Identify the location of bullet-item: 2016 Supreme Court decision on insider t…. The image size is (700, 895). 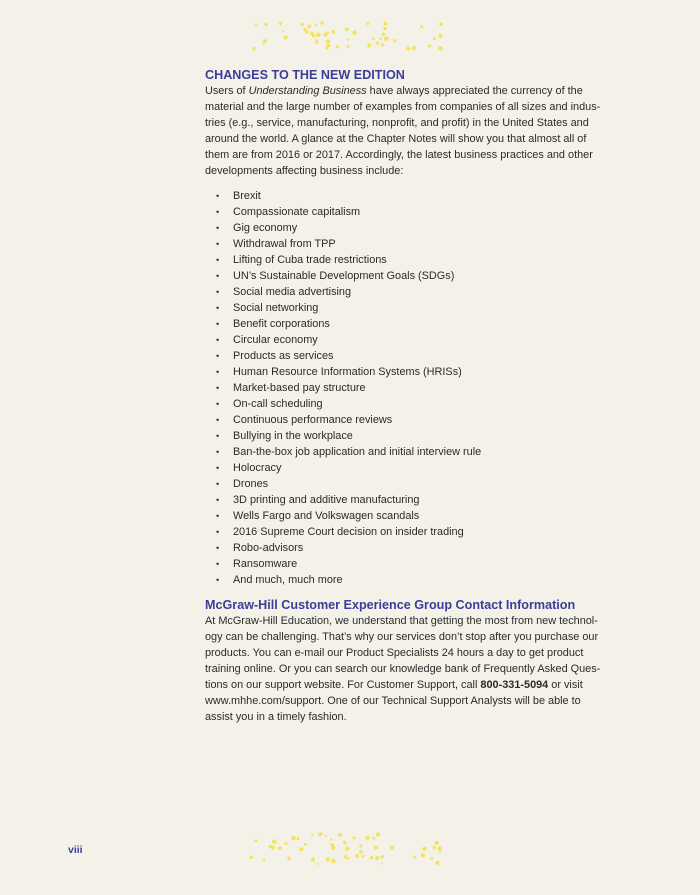
(411, 532).